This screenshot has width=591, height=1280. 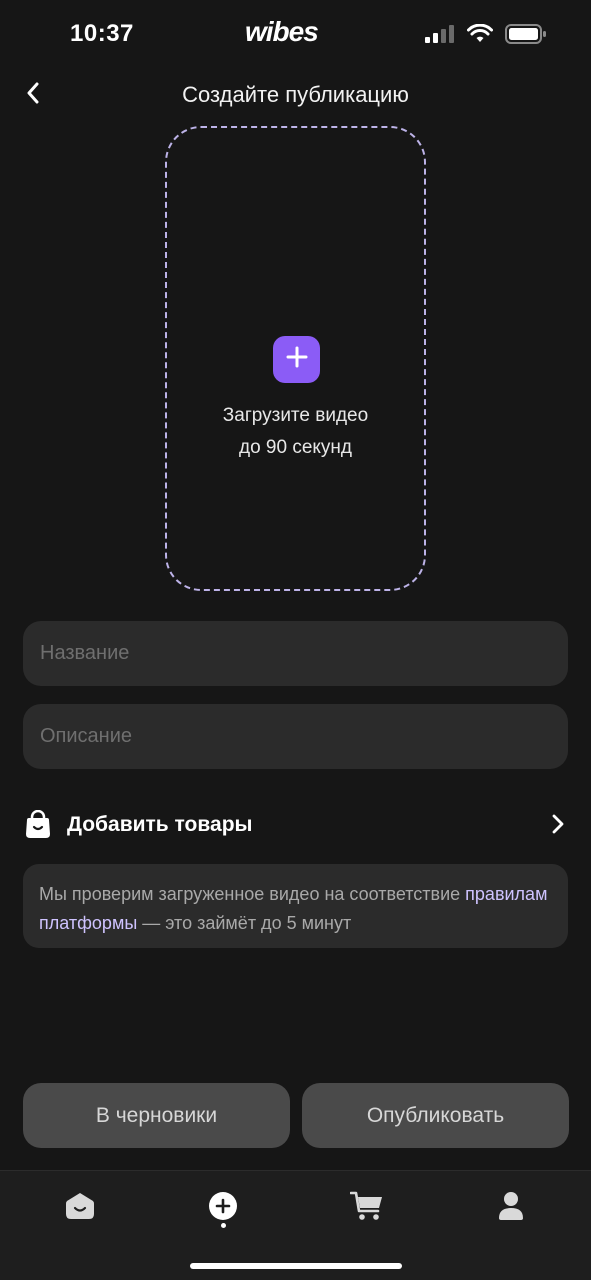 What do you see at coordinates (102, 33) in the screenshot?
I see `status-time: 10:37` at bounding box center [102, 33].